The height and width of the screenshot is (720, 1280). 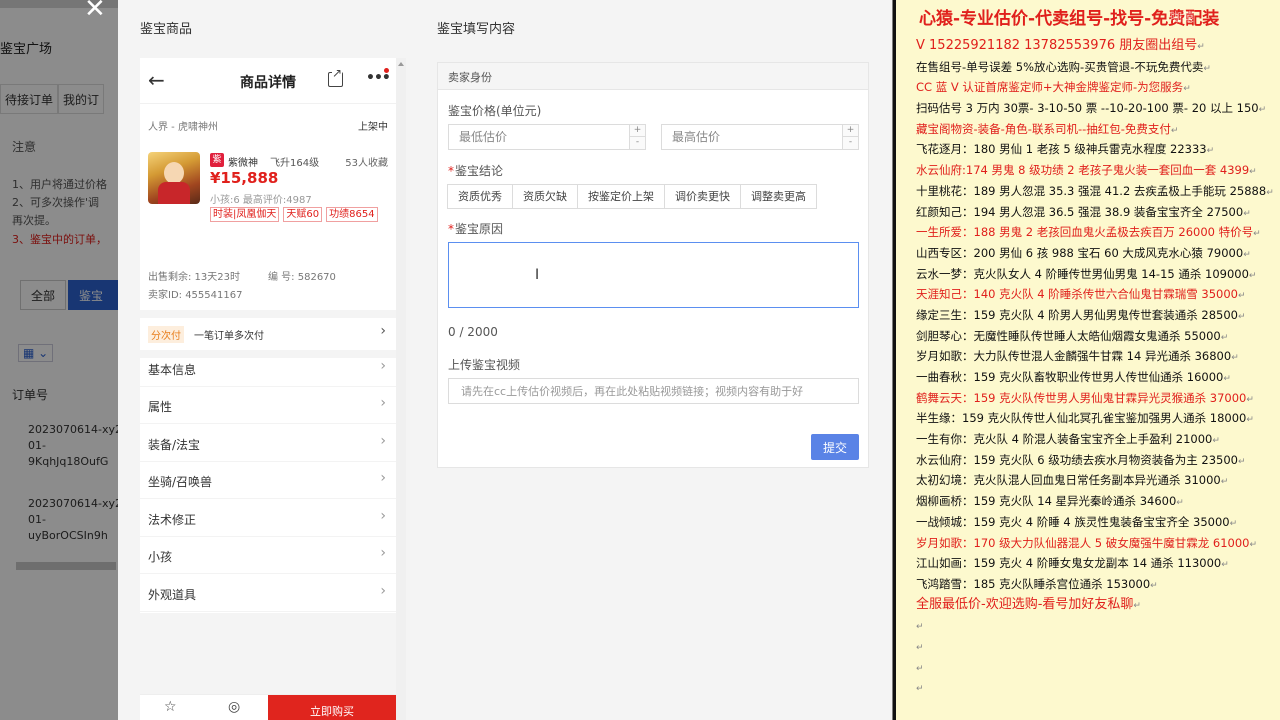 What do you see at coordinates (702, 196) in the screenshot?
I see `conclusion-sell-faster-button: 调价卖更快` at bounding box center [702, 196].